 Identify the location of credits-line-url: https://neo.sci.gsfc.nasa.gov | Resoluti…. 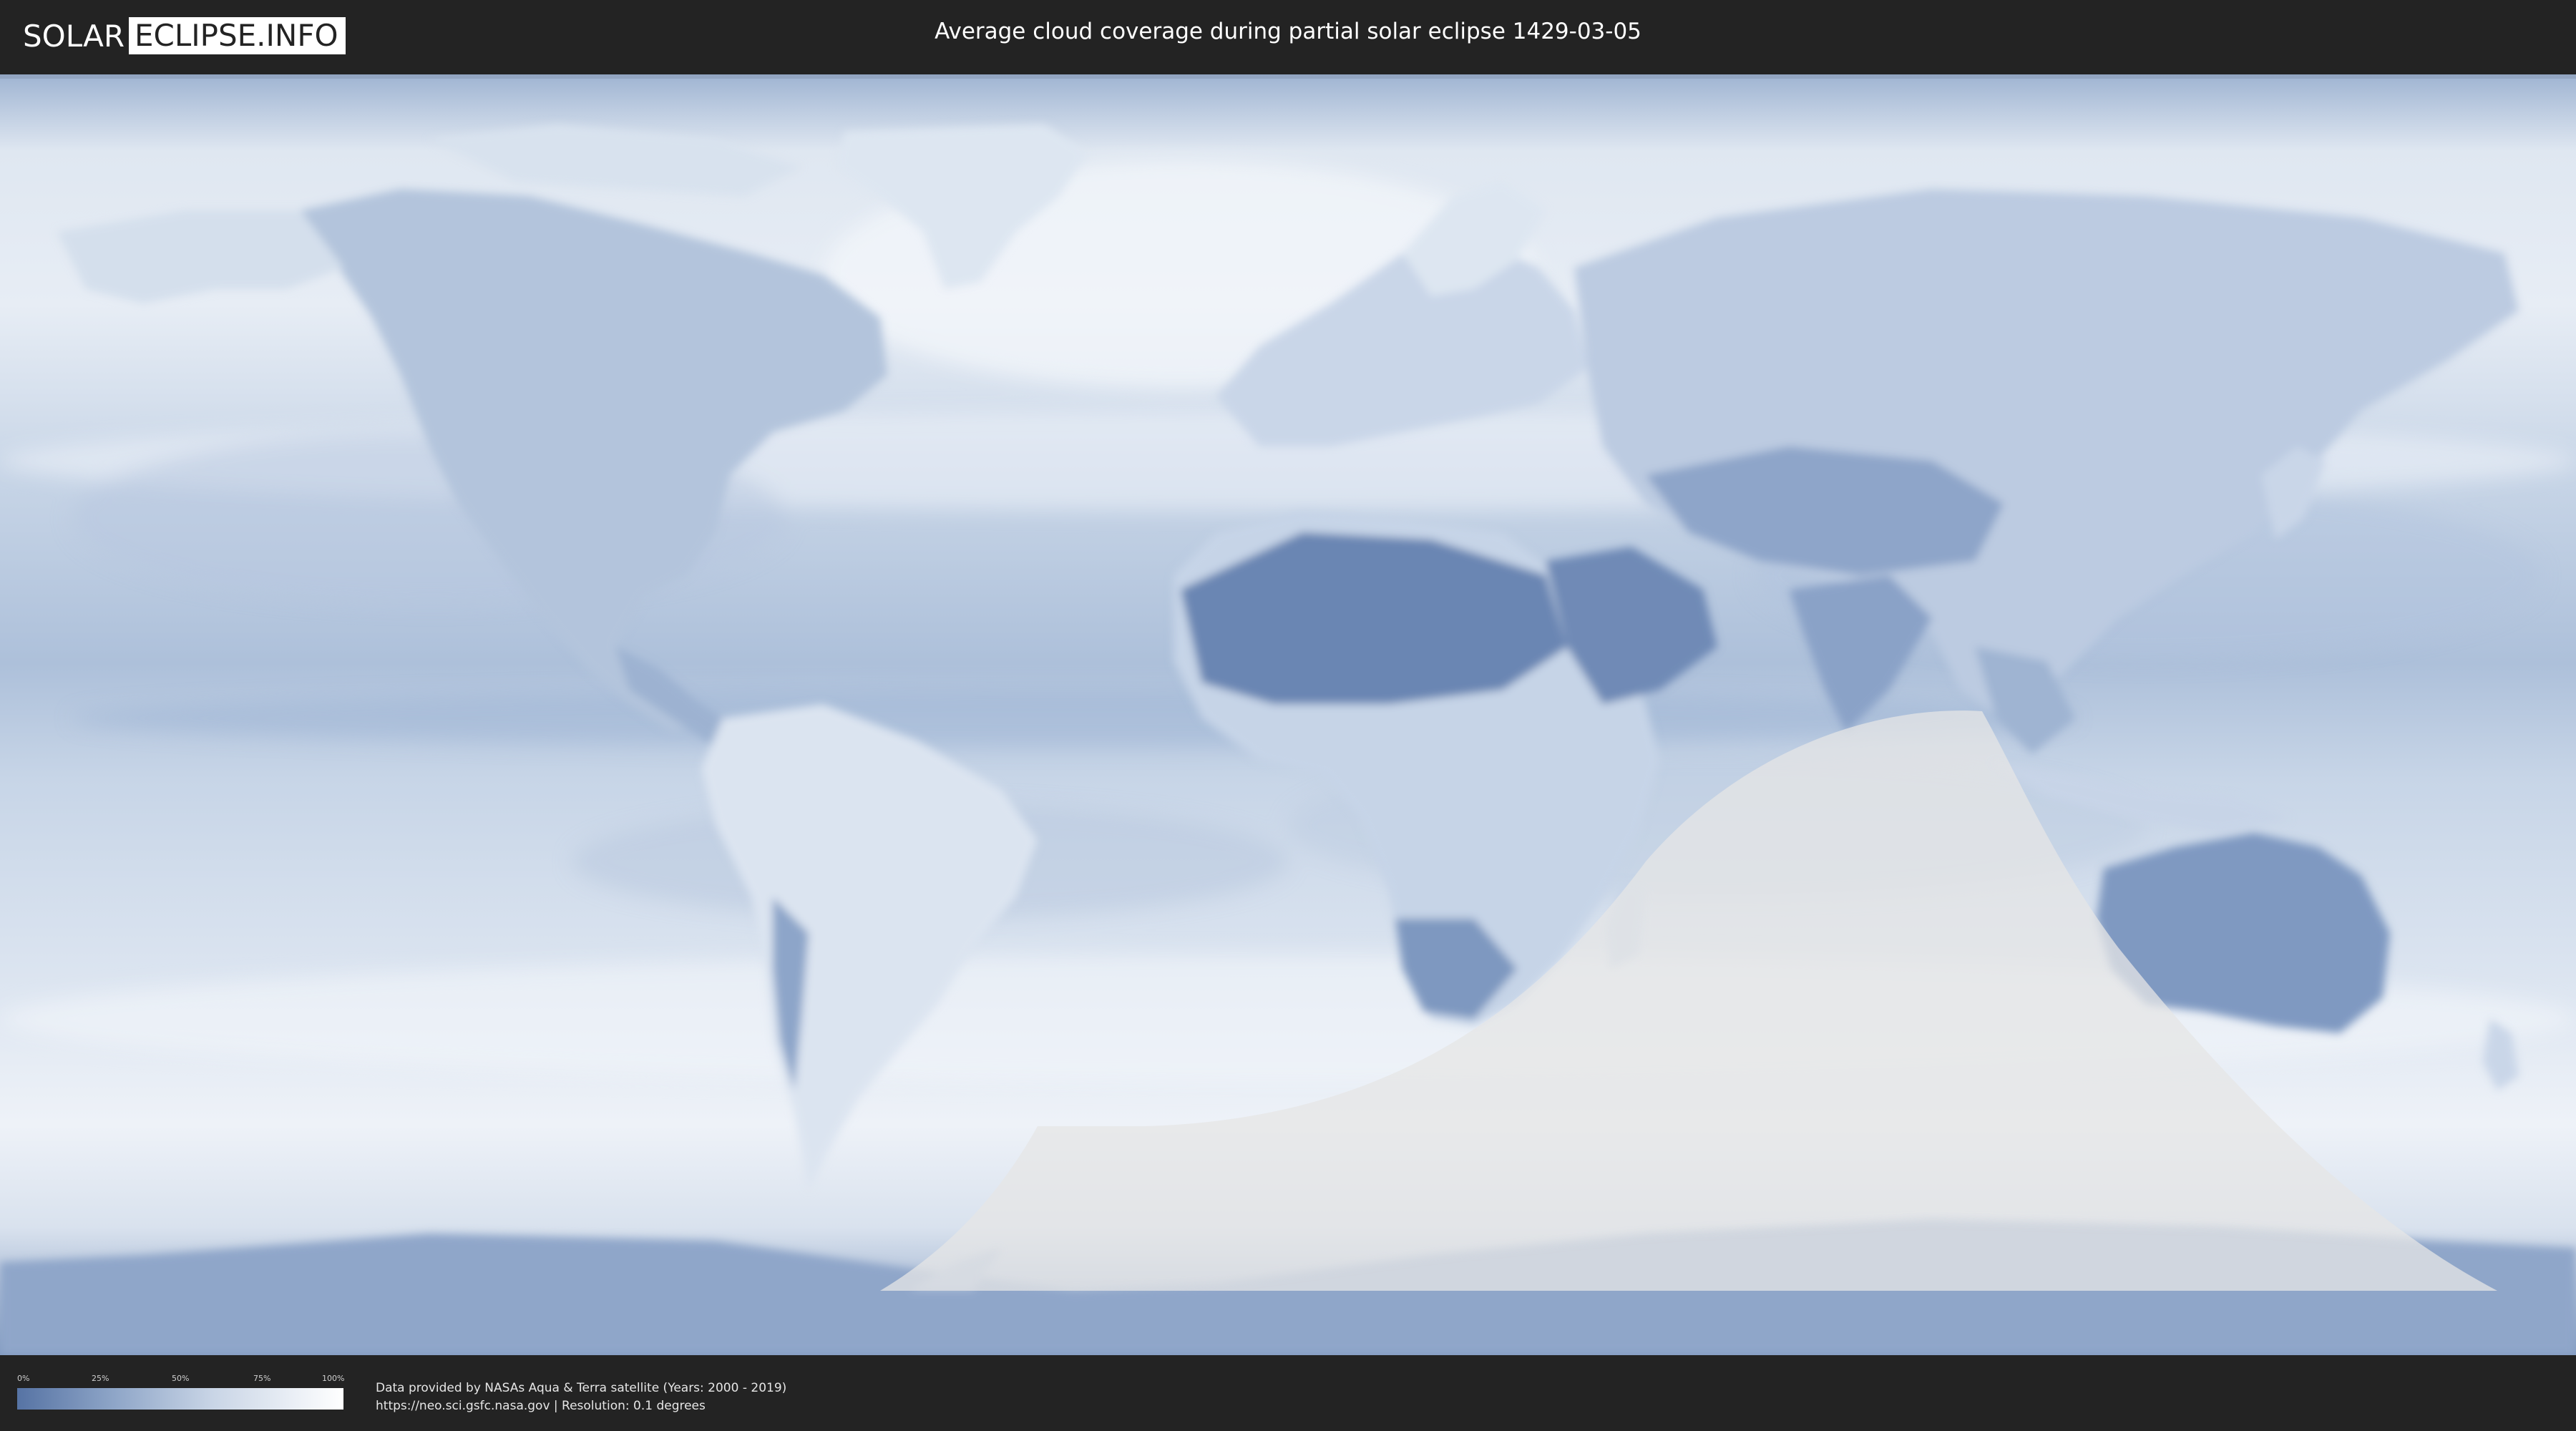
(541, 1406).